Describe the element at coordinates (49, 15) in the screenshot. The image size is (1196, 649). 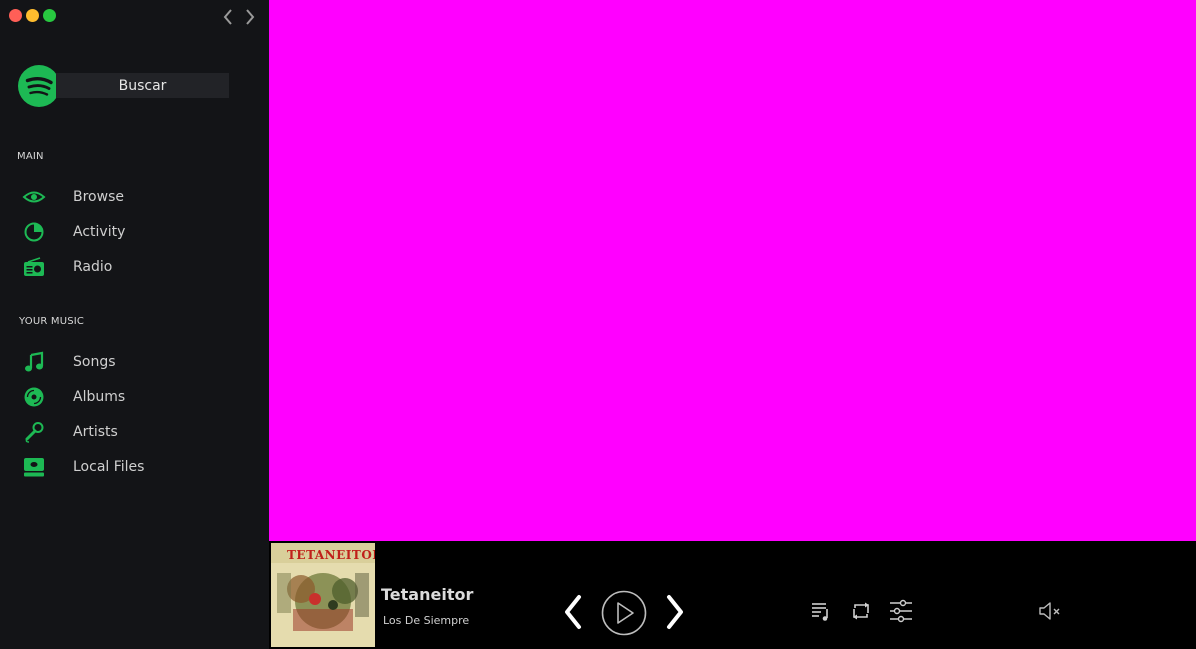
I see `maximize-window-button` at that location.